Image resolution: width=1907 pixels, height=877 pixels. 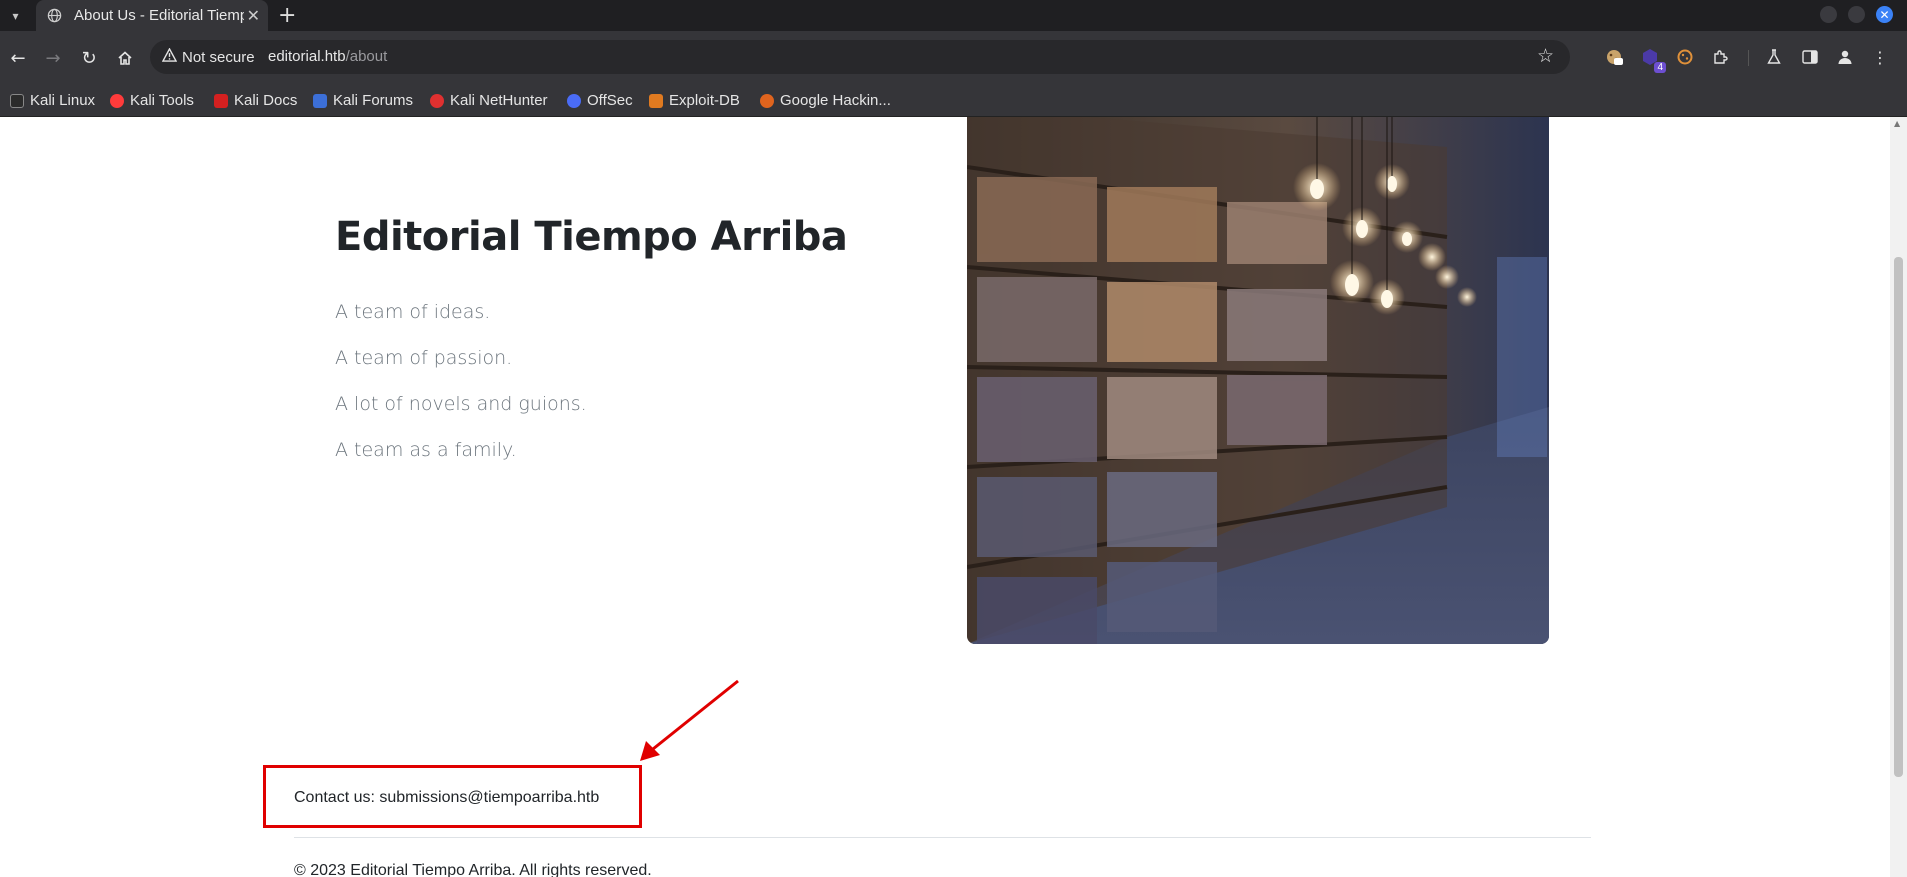 I want to click on toolbar-separator, so click(x=1748, y=58).